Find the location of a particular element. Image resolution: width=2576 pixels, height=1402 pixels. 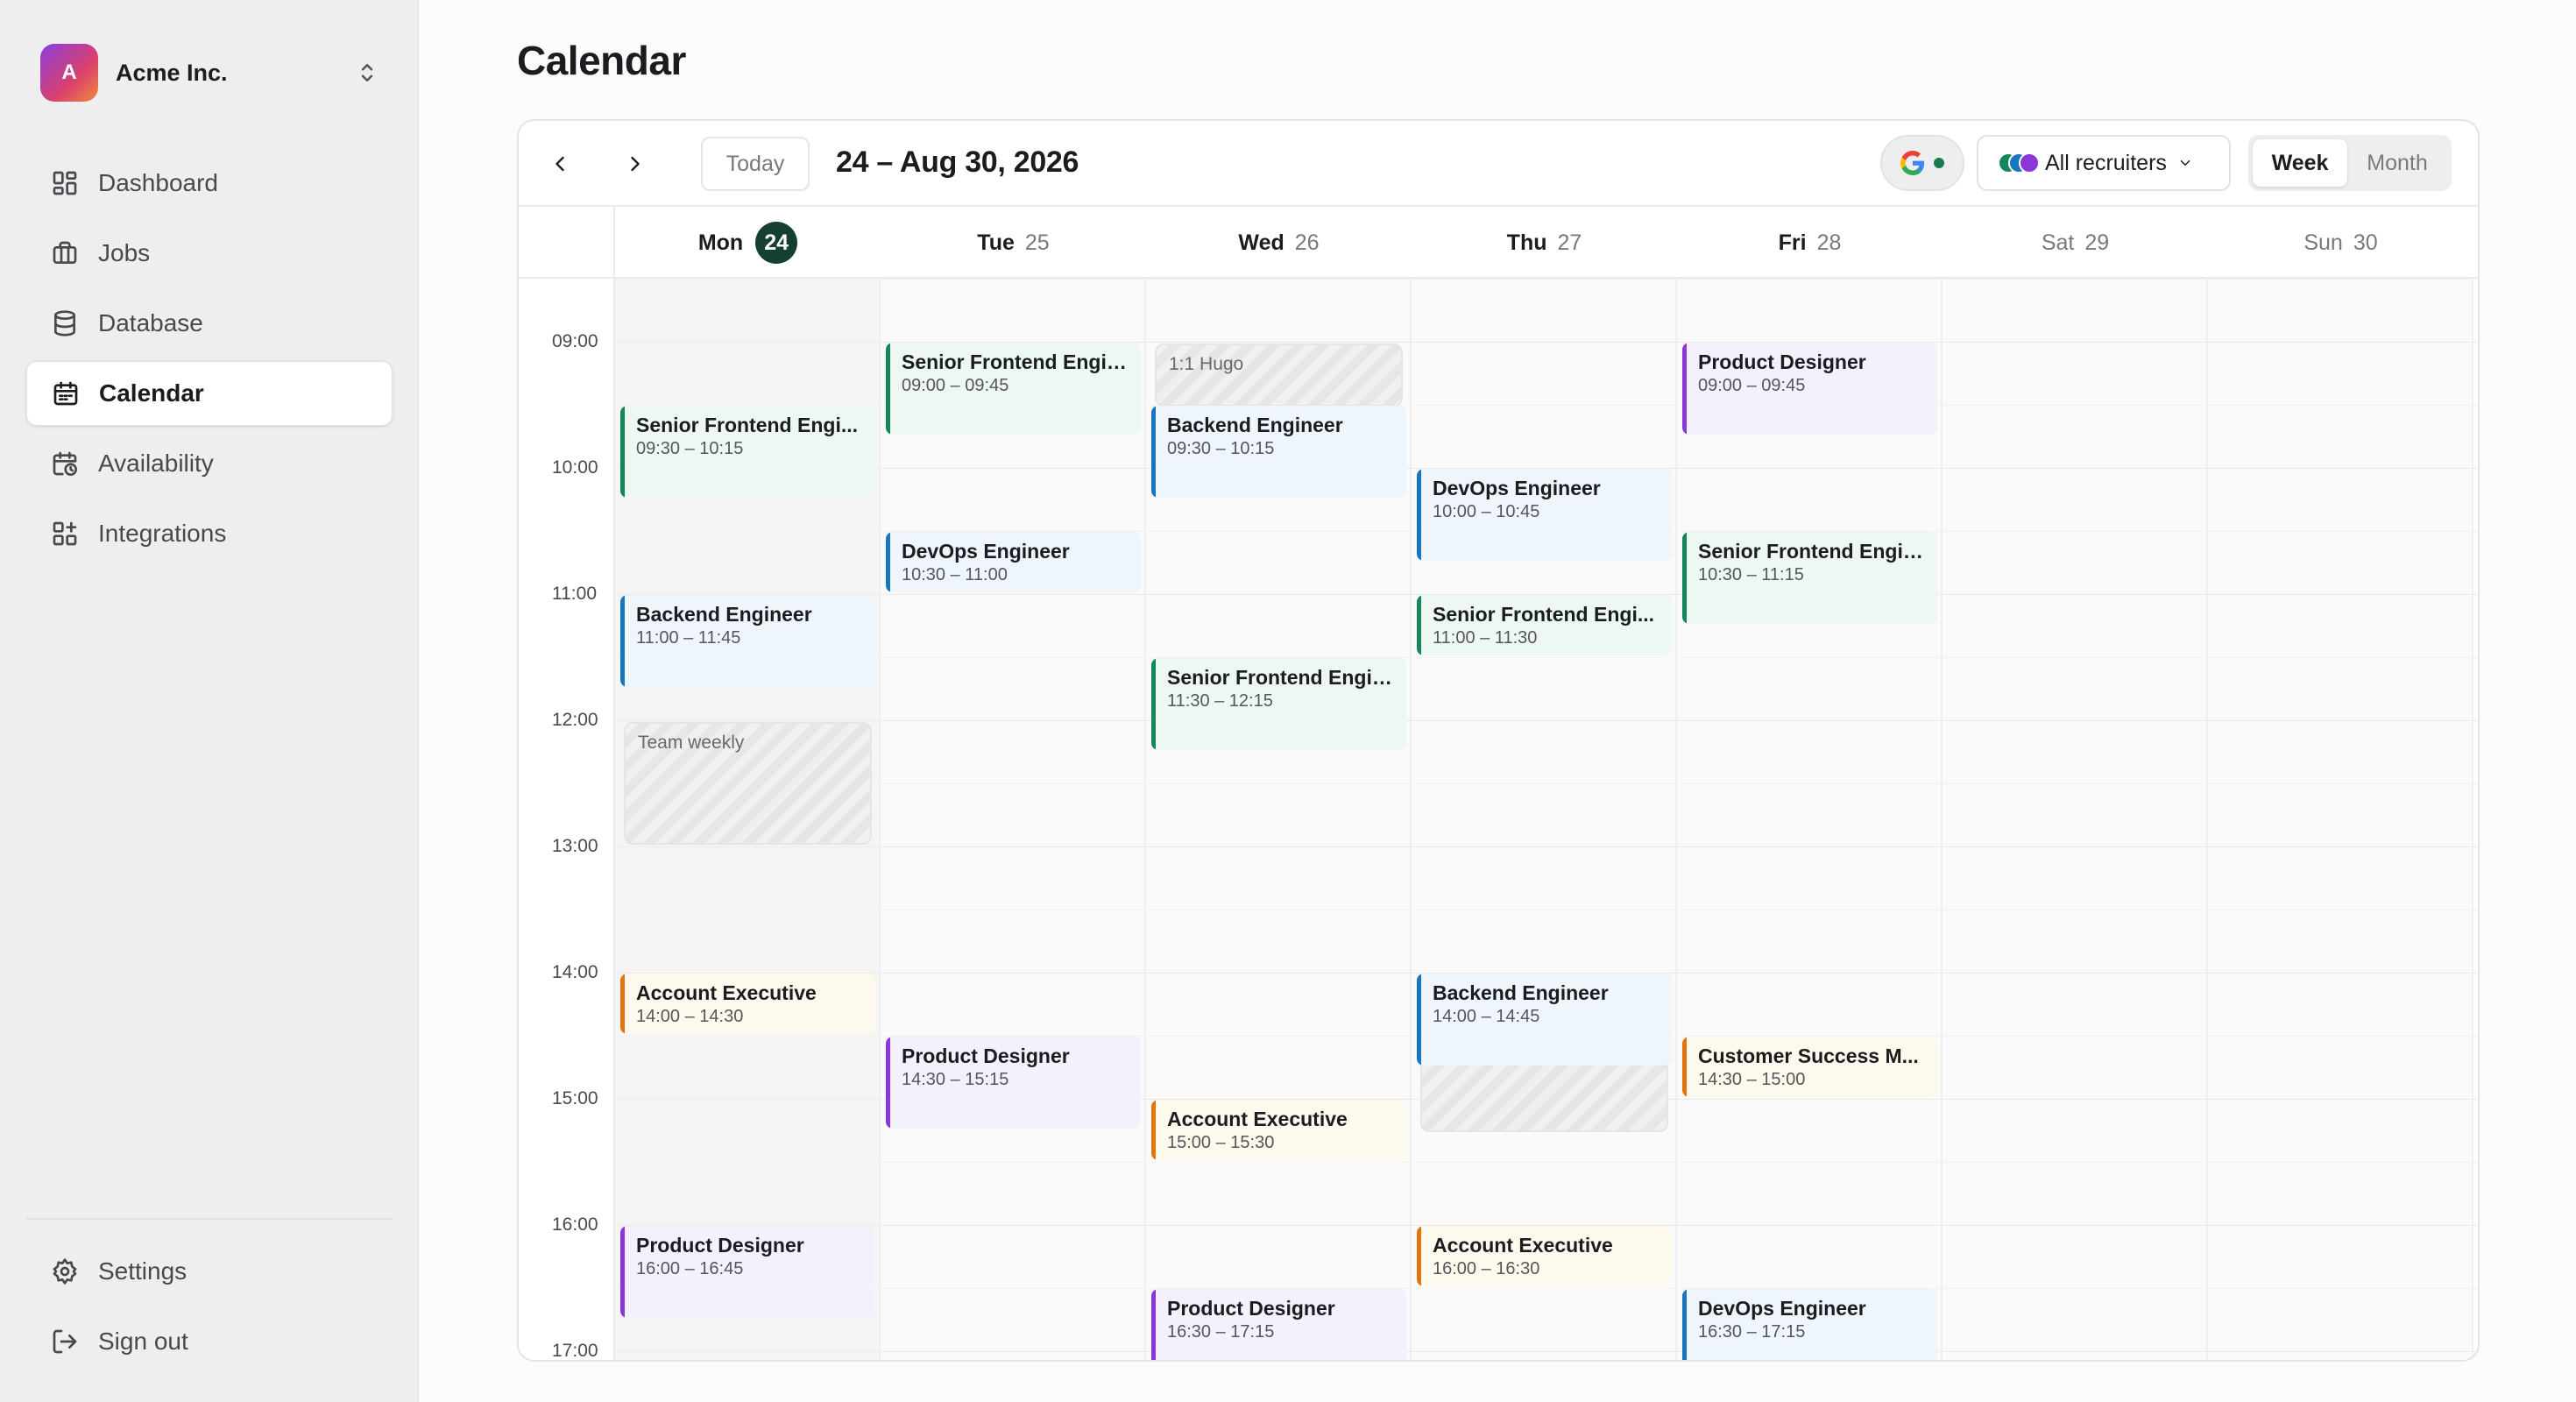

previous-week-button is located at coordinates (560, 164).